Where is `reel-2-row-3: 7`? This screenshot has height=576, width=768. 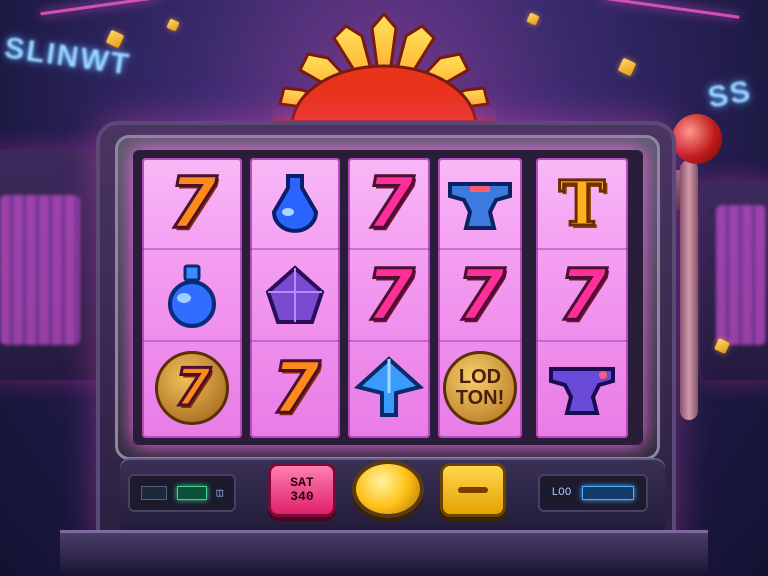 reel-2-row-3: 7 is located at coordinates (295, 388).